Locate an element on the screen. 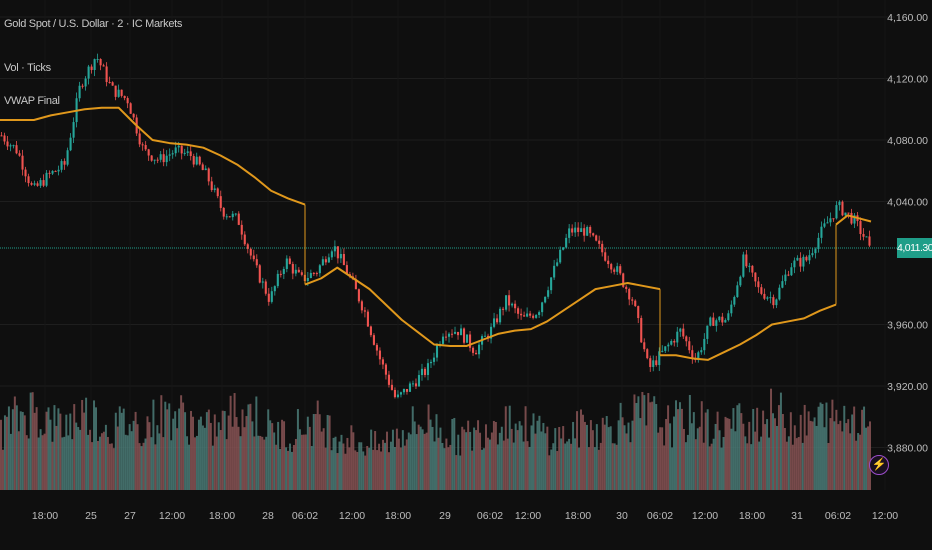  legend-indicator: VWAP Final is located at coordinates (32, 101).